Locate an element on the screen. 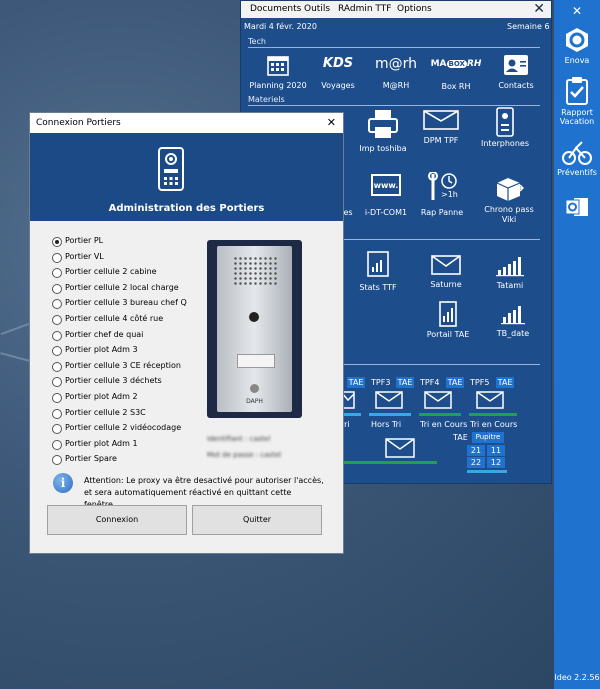 The height and width of the screenshot is (689, 600). logo-text: MA is located at coordinates (438, 64).